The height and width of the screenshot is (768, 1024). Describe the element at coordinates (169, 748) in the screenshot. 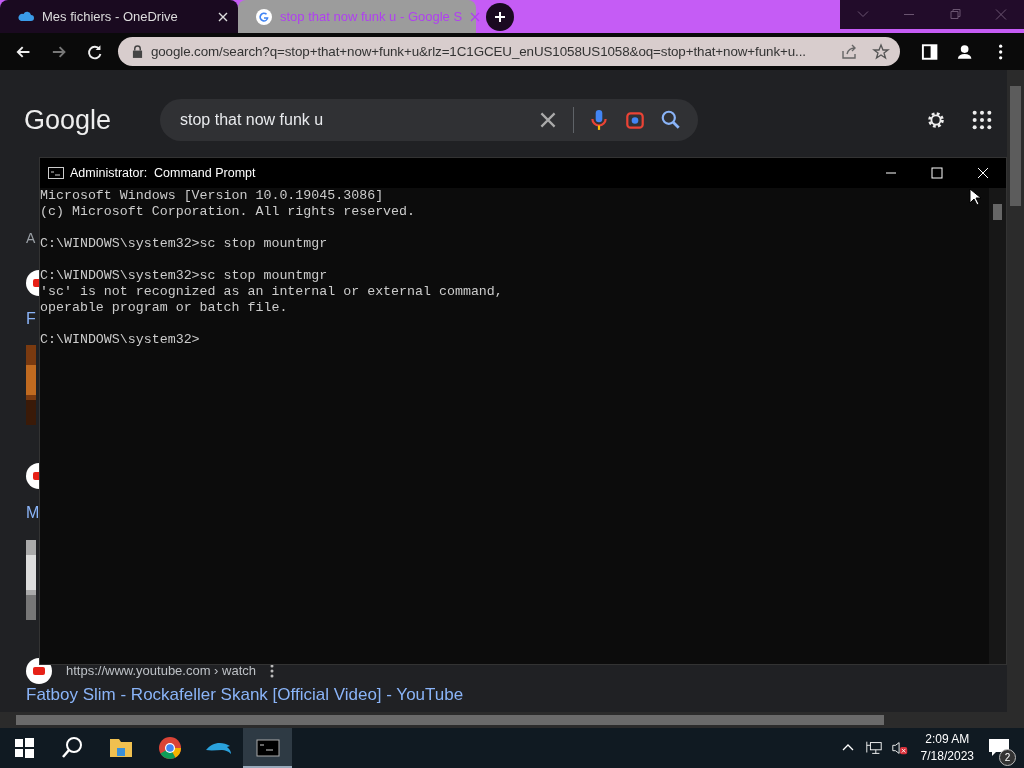

I see `chrome-icon` at that location.